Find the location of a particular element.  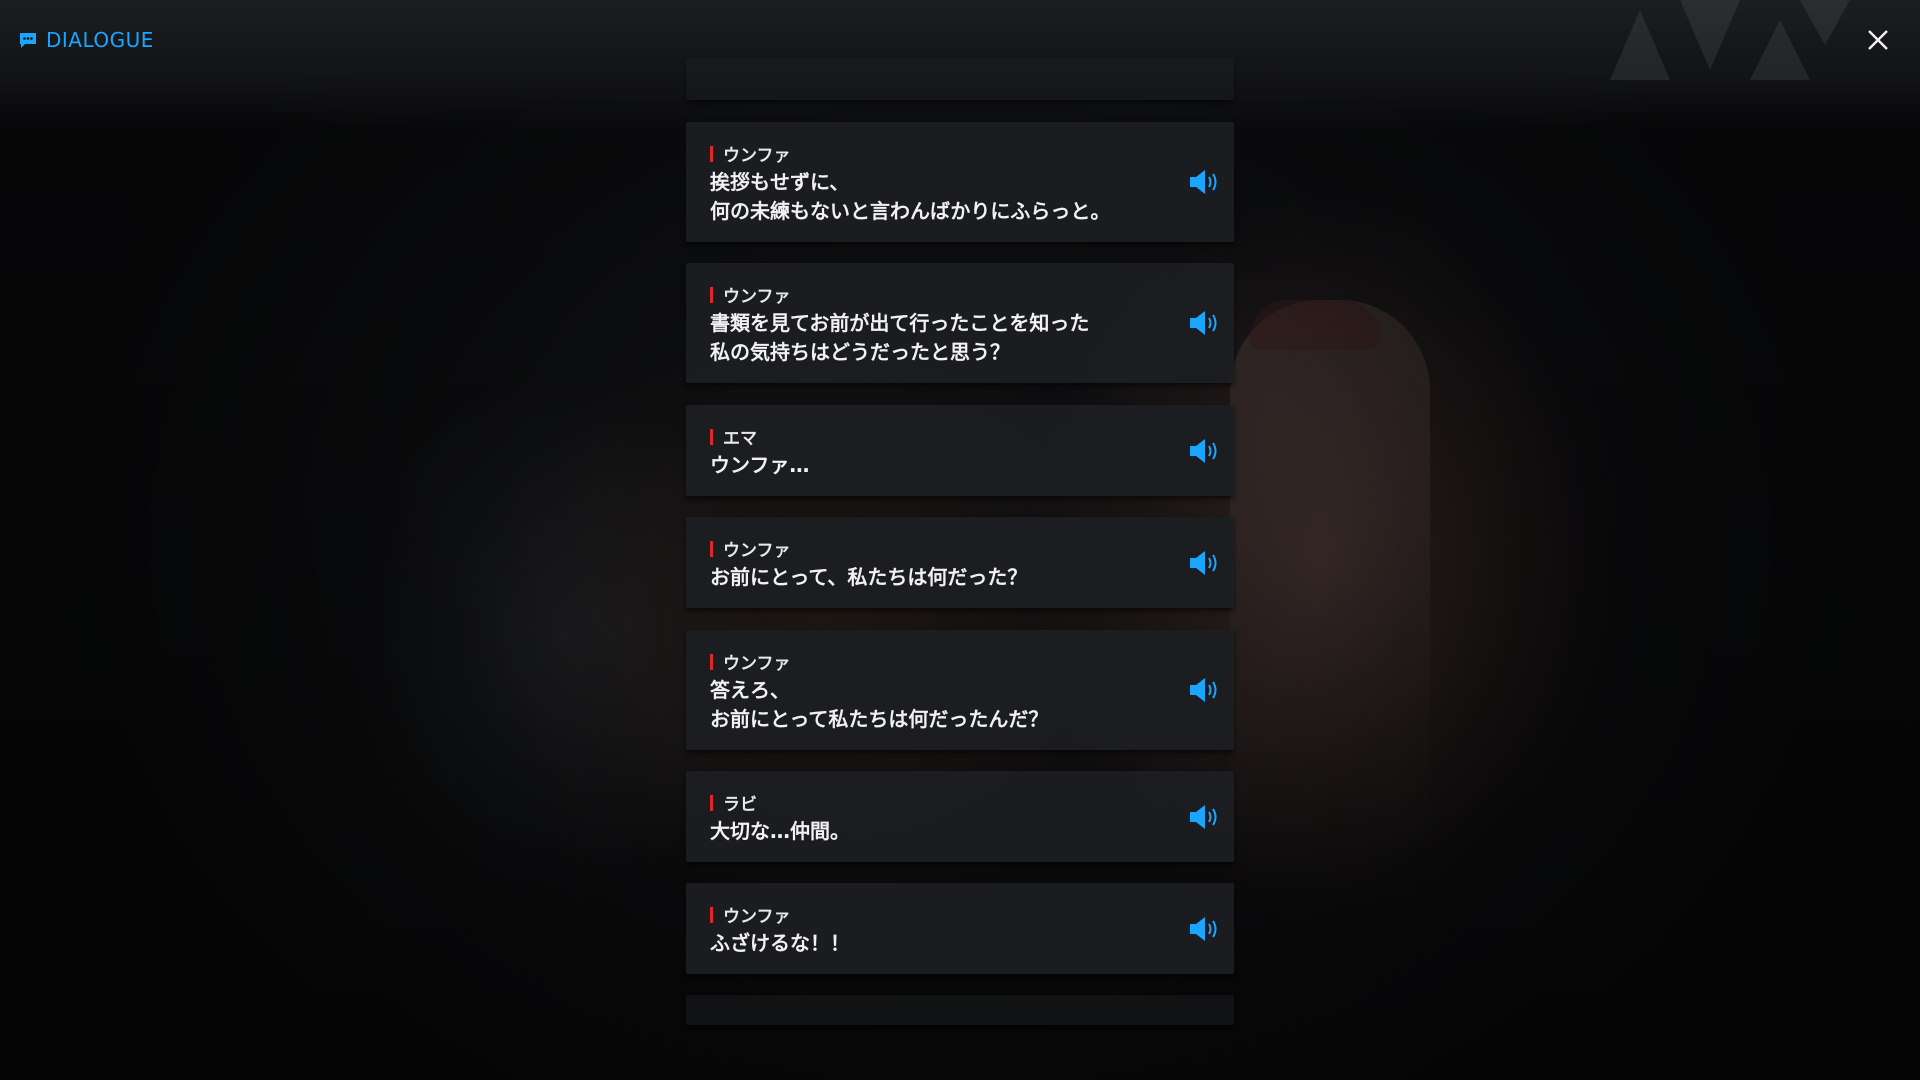

dialogue-line: 書類を見てお前が出て行ったことを知った is located at coordinates (900, 323).